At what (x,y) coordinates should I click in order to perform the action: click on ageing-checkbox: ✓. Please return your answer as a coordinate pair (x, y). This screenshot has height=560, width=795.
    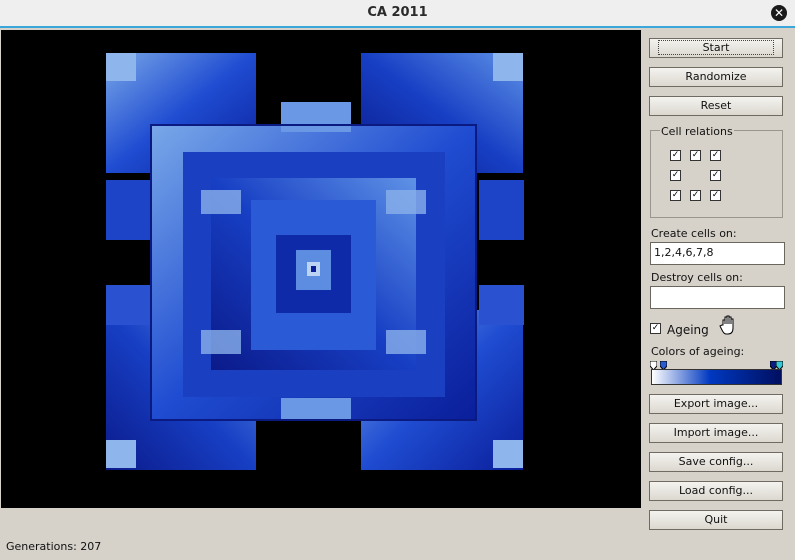
    Looking at the image, I should click on (655, 328).